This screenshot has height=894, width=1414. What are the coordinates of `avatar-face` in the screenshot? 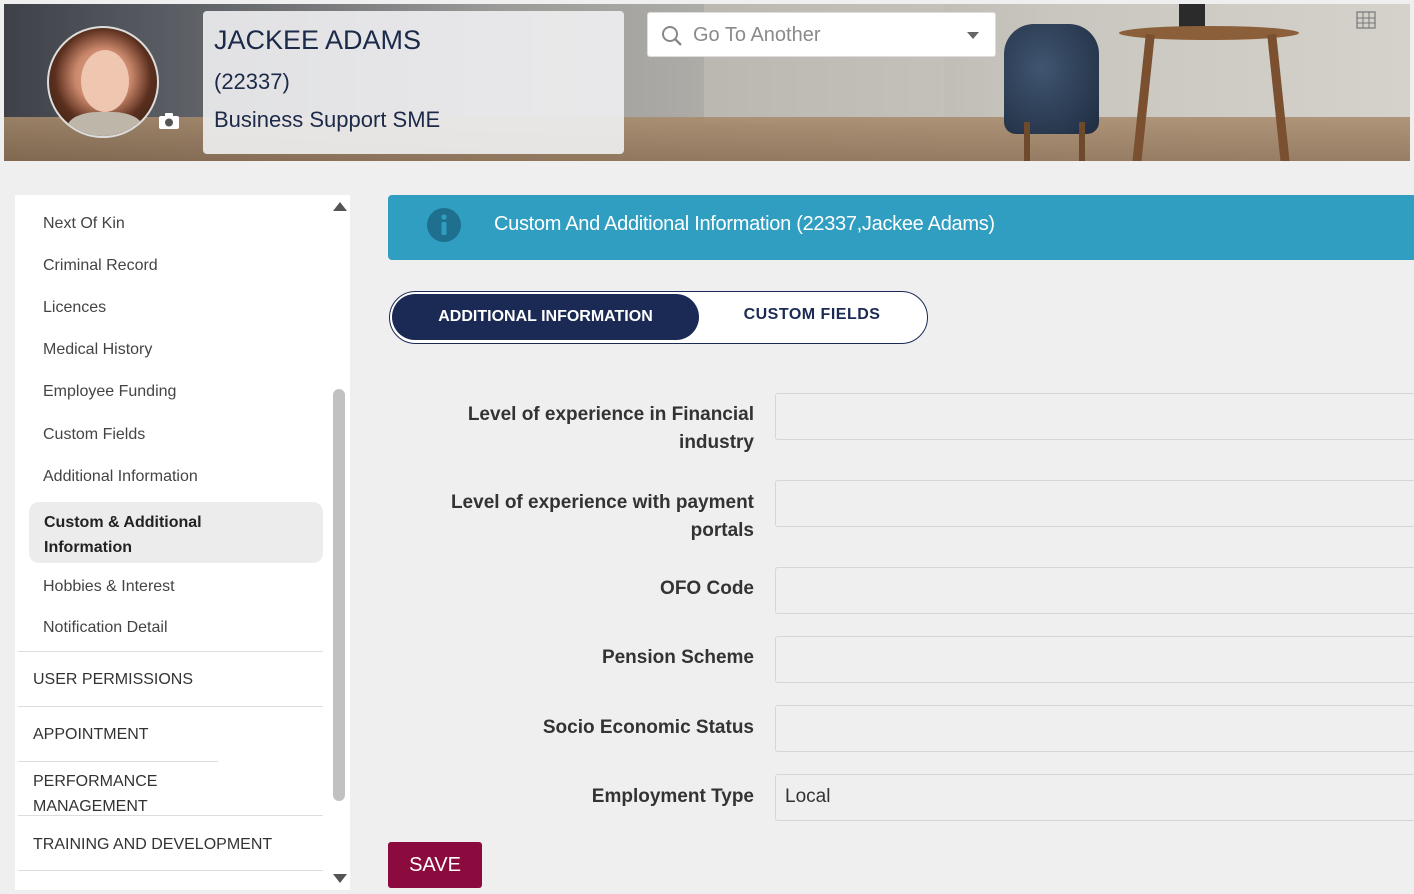 It's located at (105, 81).